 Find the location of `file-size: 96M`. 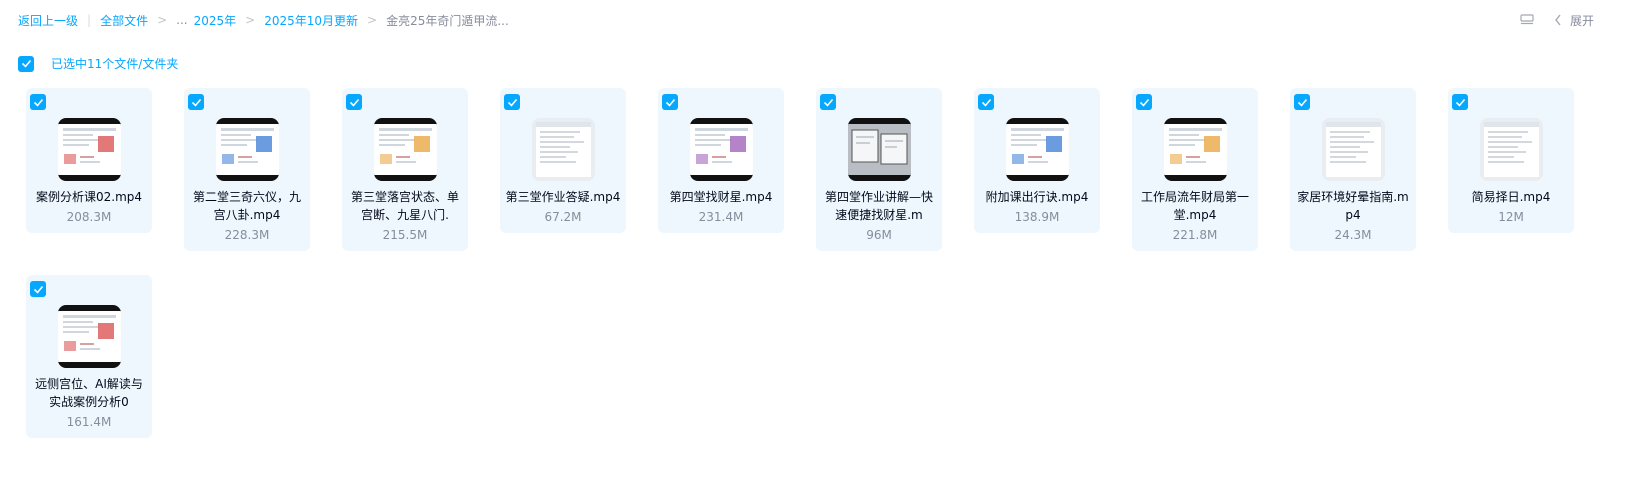

file-size: 96M is located at coordinates (879, 235).